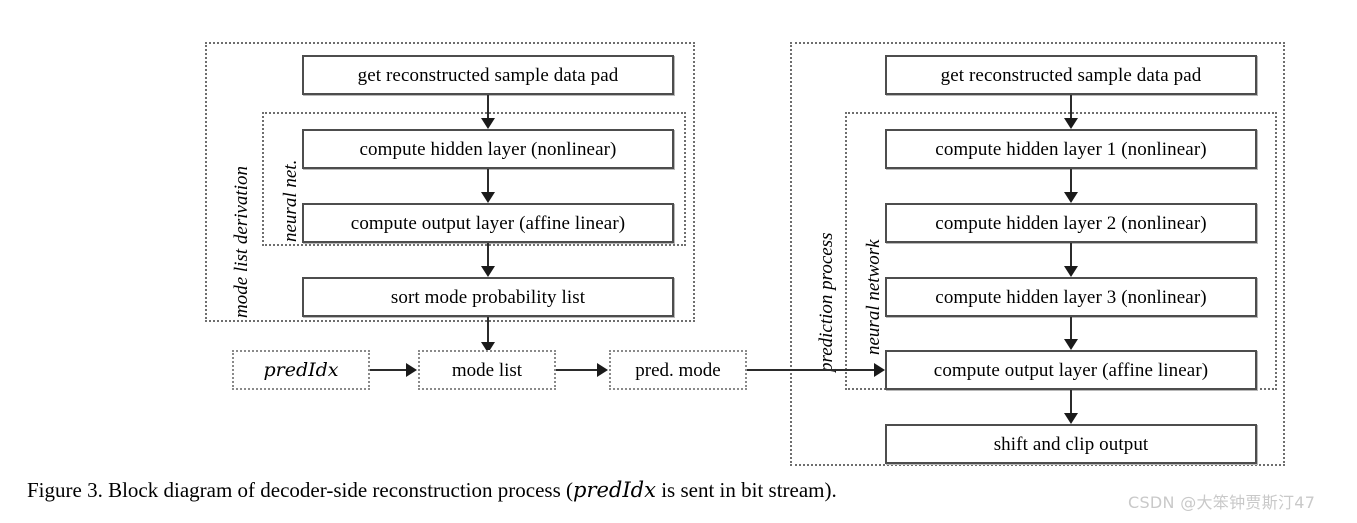 This screenshot has width=1357, height=523. I want to click on neural-network-label: neural network, so click(873, 297).